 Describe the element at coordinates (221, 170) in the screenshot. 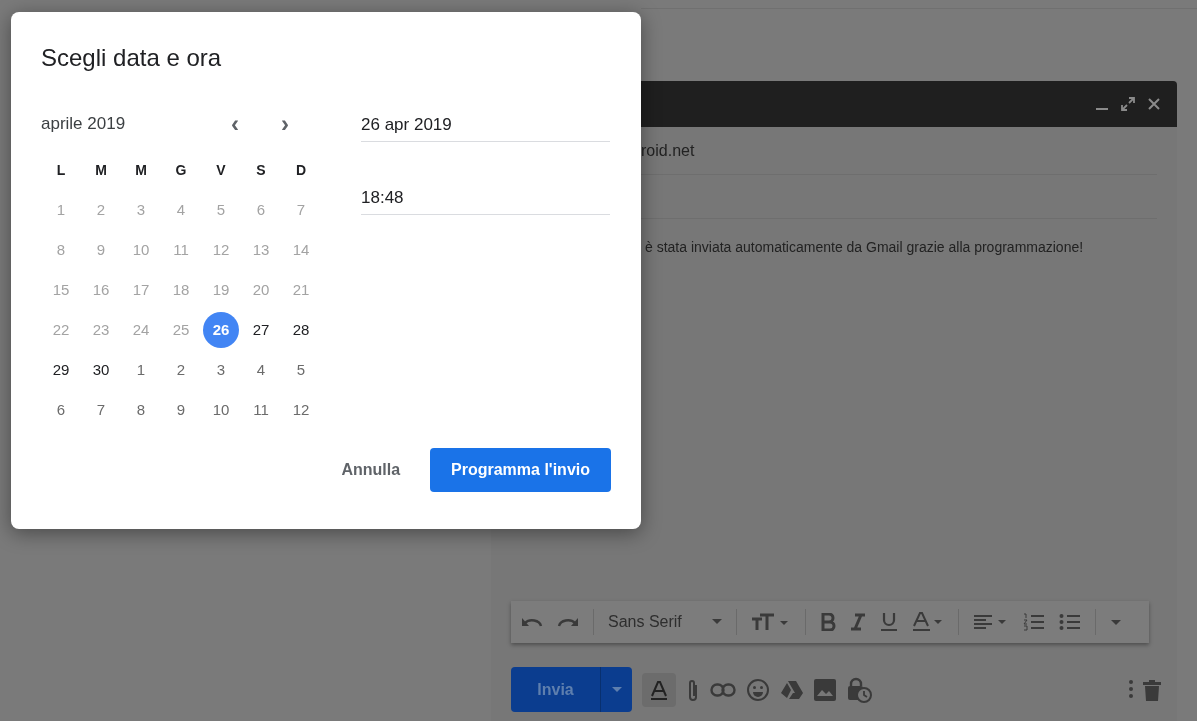

I see `weekday-label: V` at that location.